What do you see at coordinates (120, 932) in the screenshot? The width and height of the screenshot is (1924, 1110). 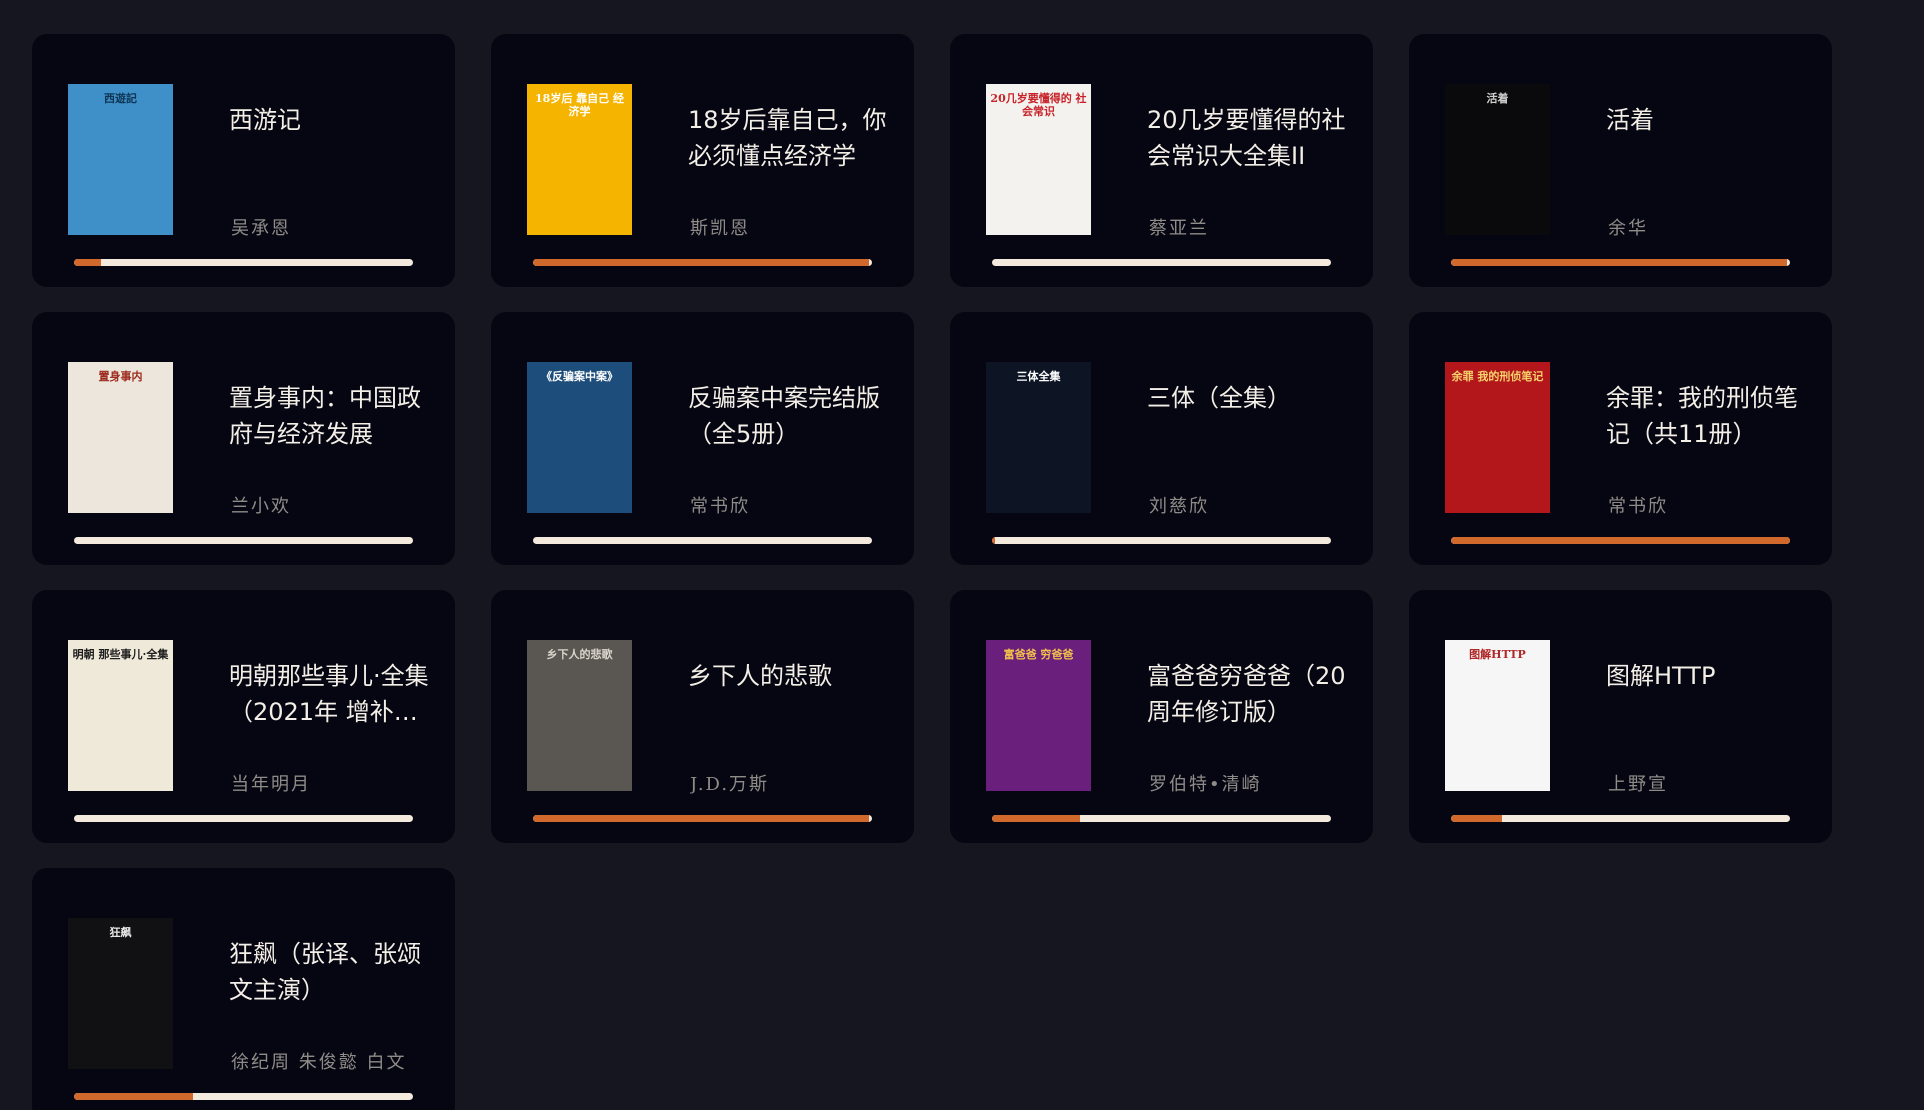 I see `book-cover-title: 狂飙` at bounding box center [120, 932].